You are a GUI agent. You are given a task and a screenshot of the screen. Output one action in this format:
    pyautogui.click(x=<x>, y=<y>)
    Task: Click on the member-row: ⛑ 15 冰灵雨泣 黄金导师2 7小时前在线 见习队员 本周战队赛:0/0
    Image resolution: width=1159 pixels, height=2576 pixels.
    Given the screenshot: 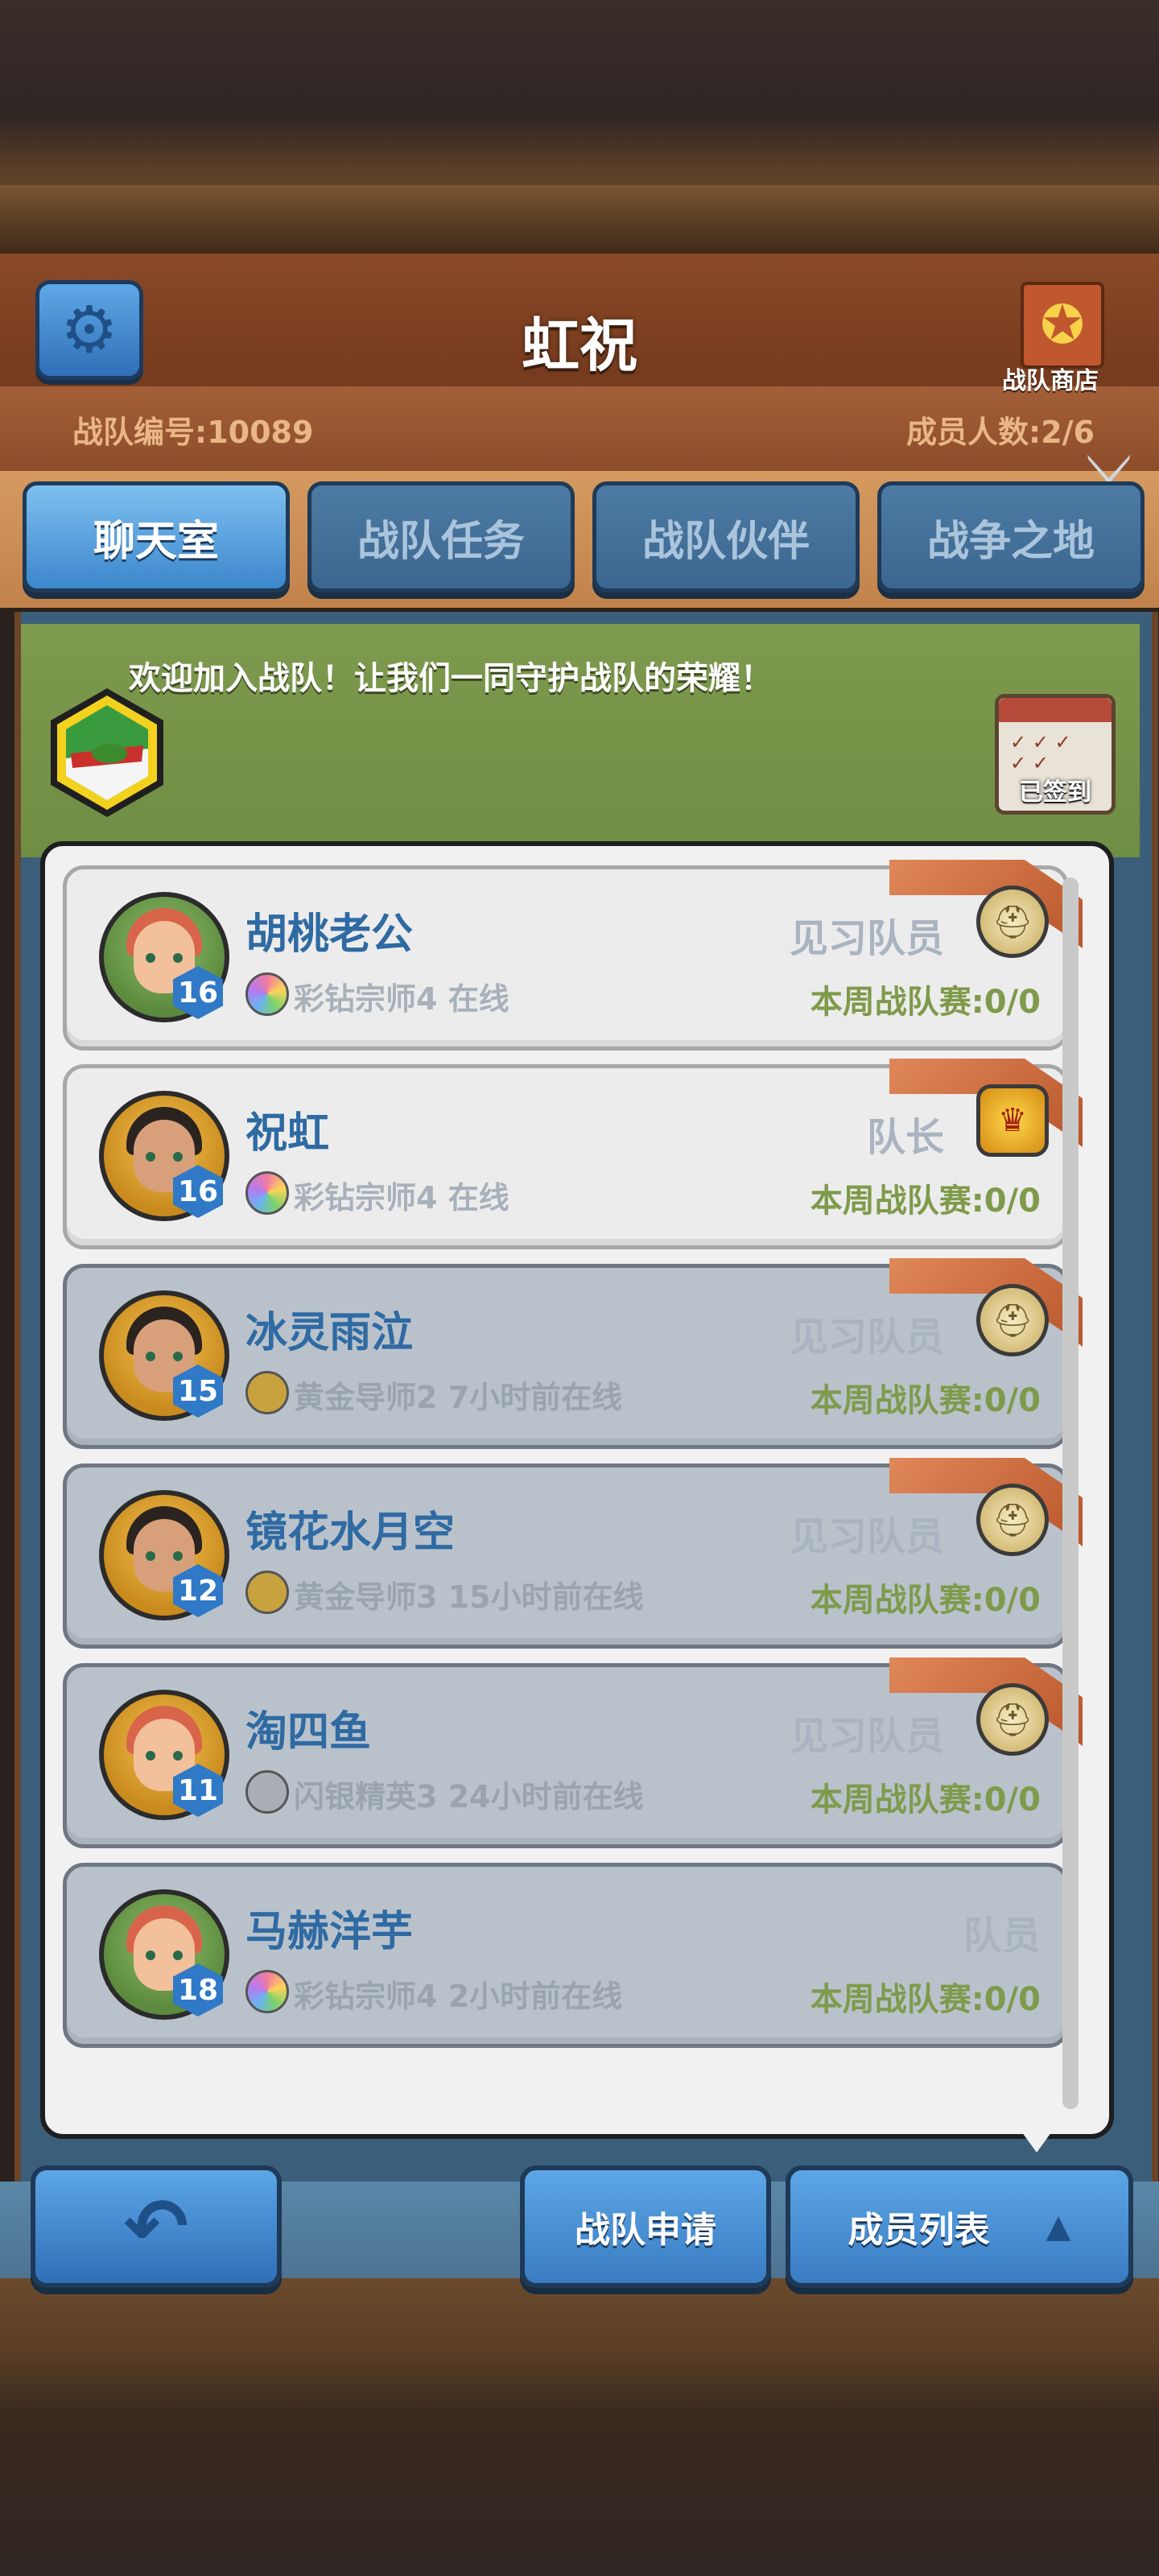 What is the action you would take?
    pyautogui.click(x=573, y=1353)
    